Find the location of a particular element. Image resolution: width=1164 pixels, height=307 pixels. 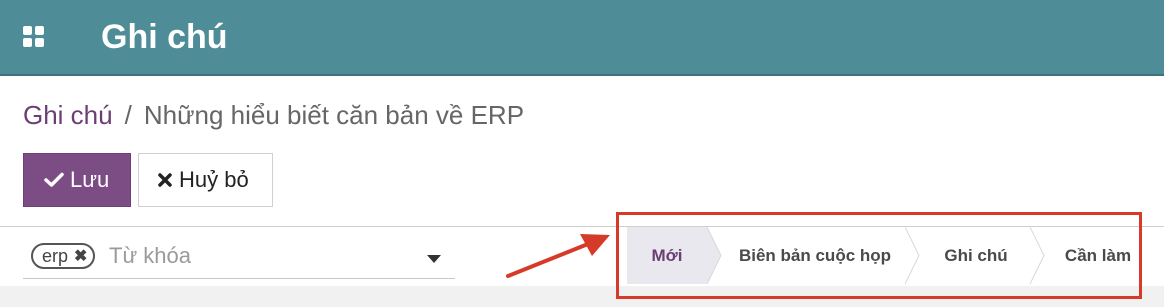

search-facet-label: erp is located at coordinates (55, 255).